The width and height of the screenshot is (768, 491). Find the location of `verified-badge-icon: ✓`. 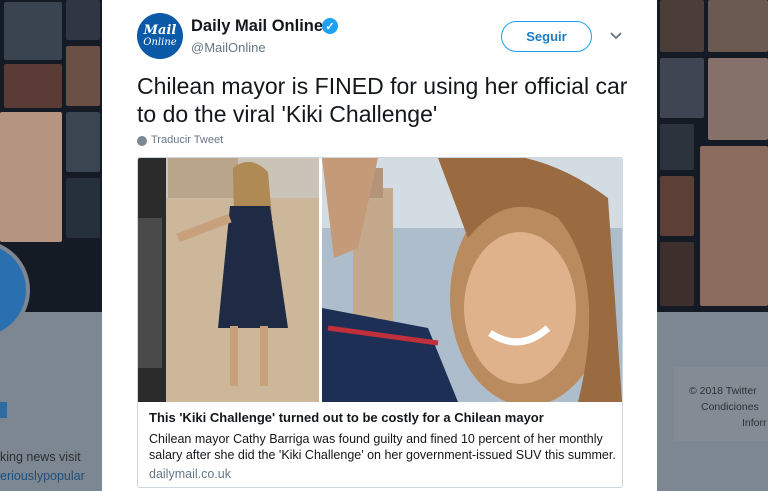

verified-badge-icon: ✓ is located at coordinates (330, 26).